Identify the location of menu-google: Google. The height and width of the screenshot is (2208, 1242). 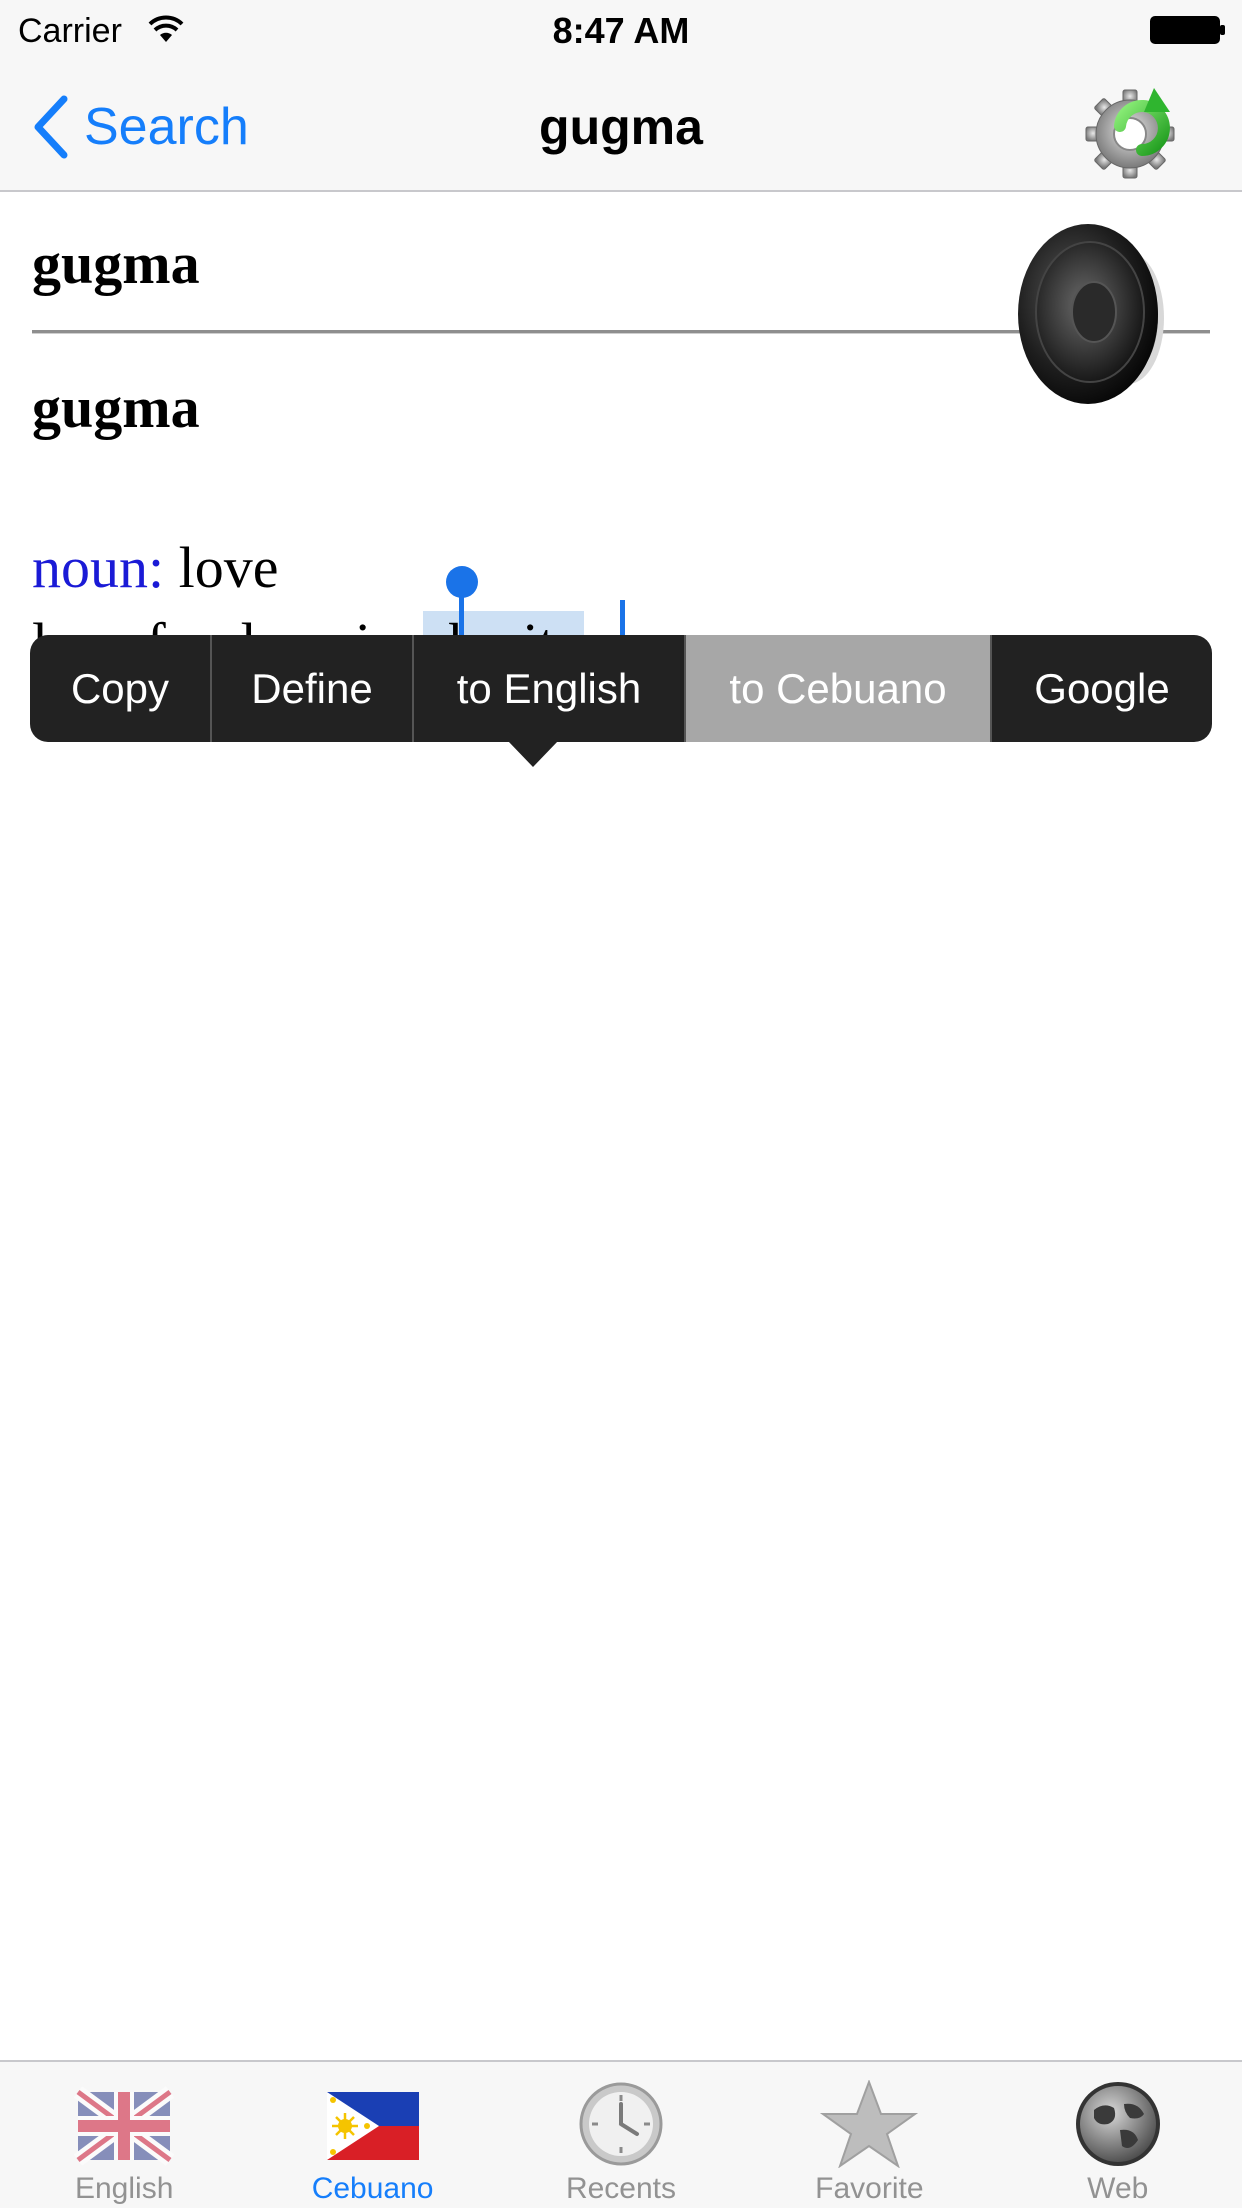
(1102, 688).